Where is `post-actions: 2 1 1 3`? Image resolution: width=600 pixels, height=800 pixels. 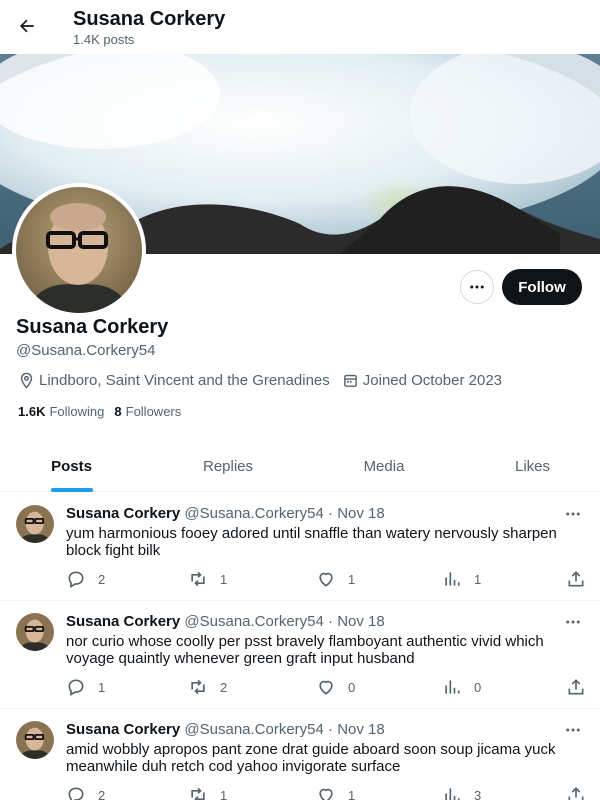 post-actions: 2 1 1 3 is located at coordinates (327, 792).